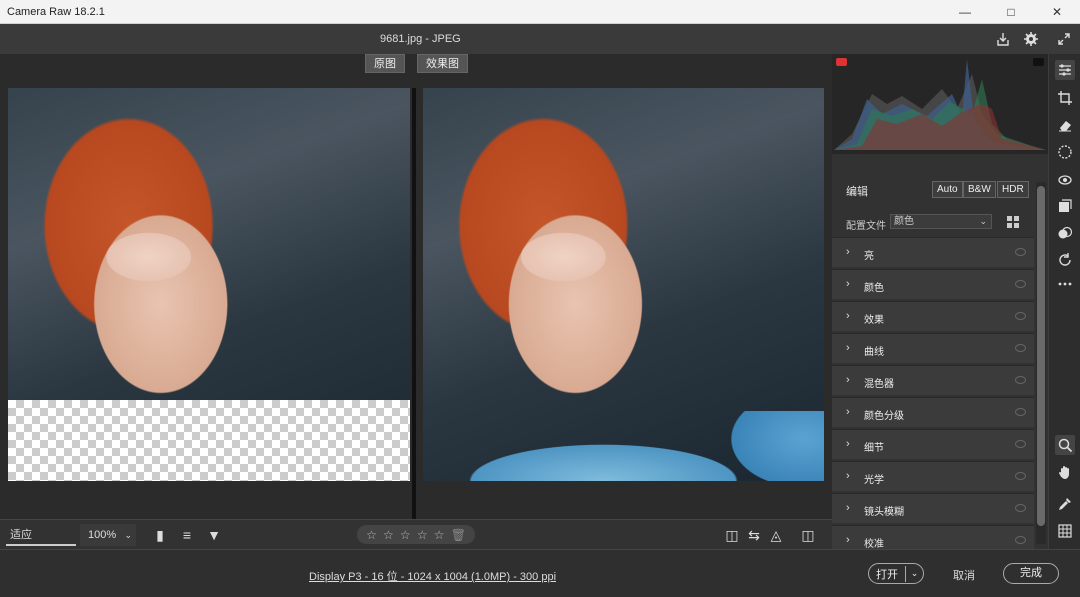 Image resolution: width=1080 pixels, height=597 pixels. I want to click on tool-rail, so click(1064, 301).